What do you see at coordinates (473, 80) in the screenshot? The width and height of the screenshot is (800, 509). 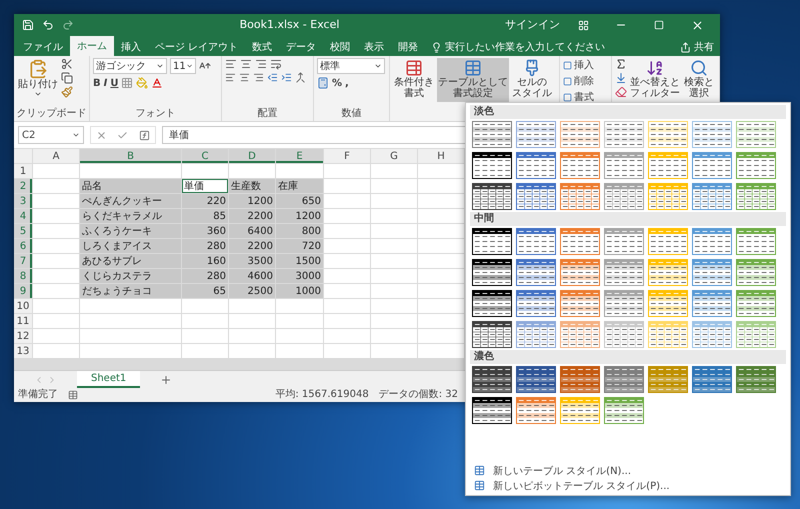 I see `style-button: テーブルとして 書式設定` at bounding box center [473, 80].